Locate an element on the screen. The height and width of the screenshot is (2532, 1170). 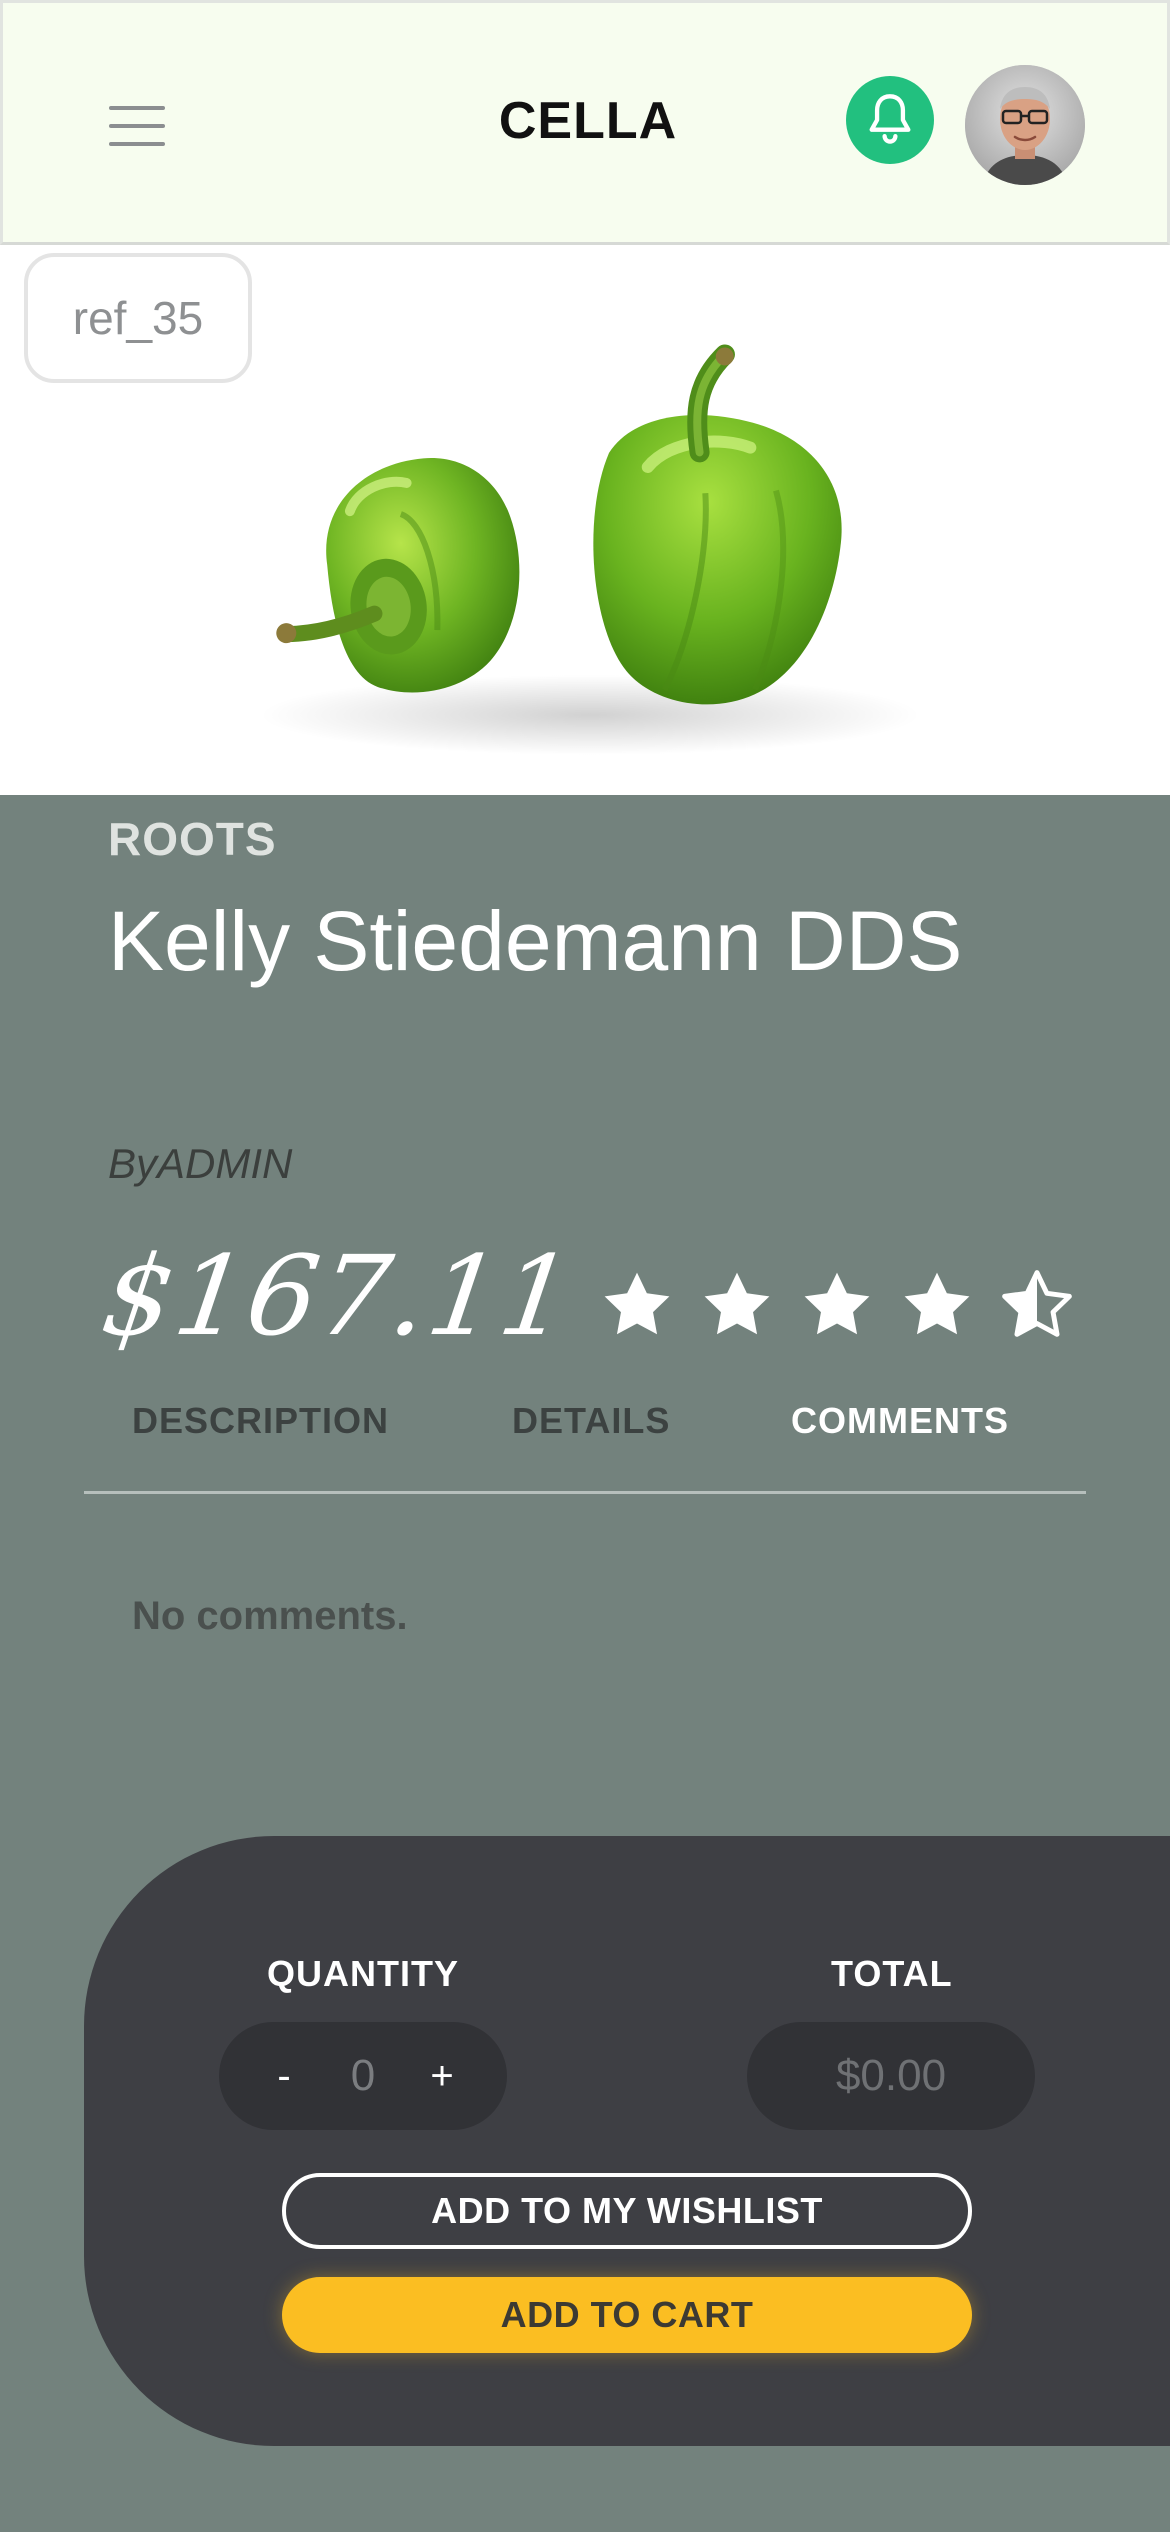
star-half-icon is located at coordinates (1037, 1303).